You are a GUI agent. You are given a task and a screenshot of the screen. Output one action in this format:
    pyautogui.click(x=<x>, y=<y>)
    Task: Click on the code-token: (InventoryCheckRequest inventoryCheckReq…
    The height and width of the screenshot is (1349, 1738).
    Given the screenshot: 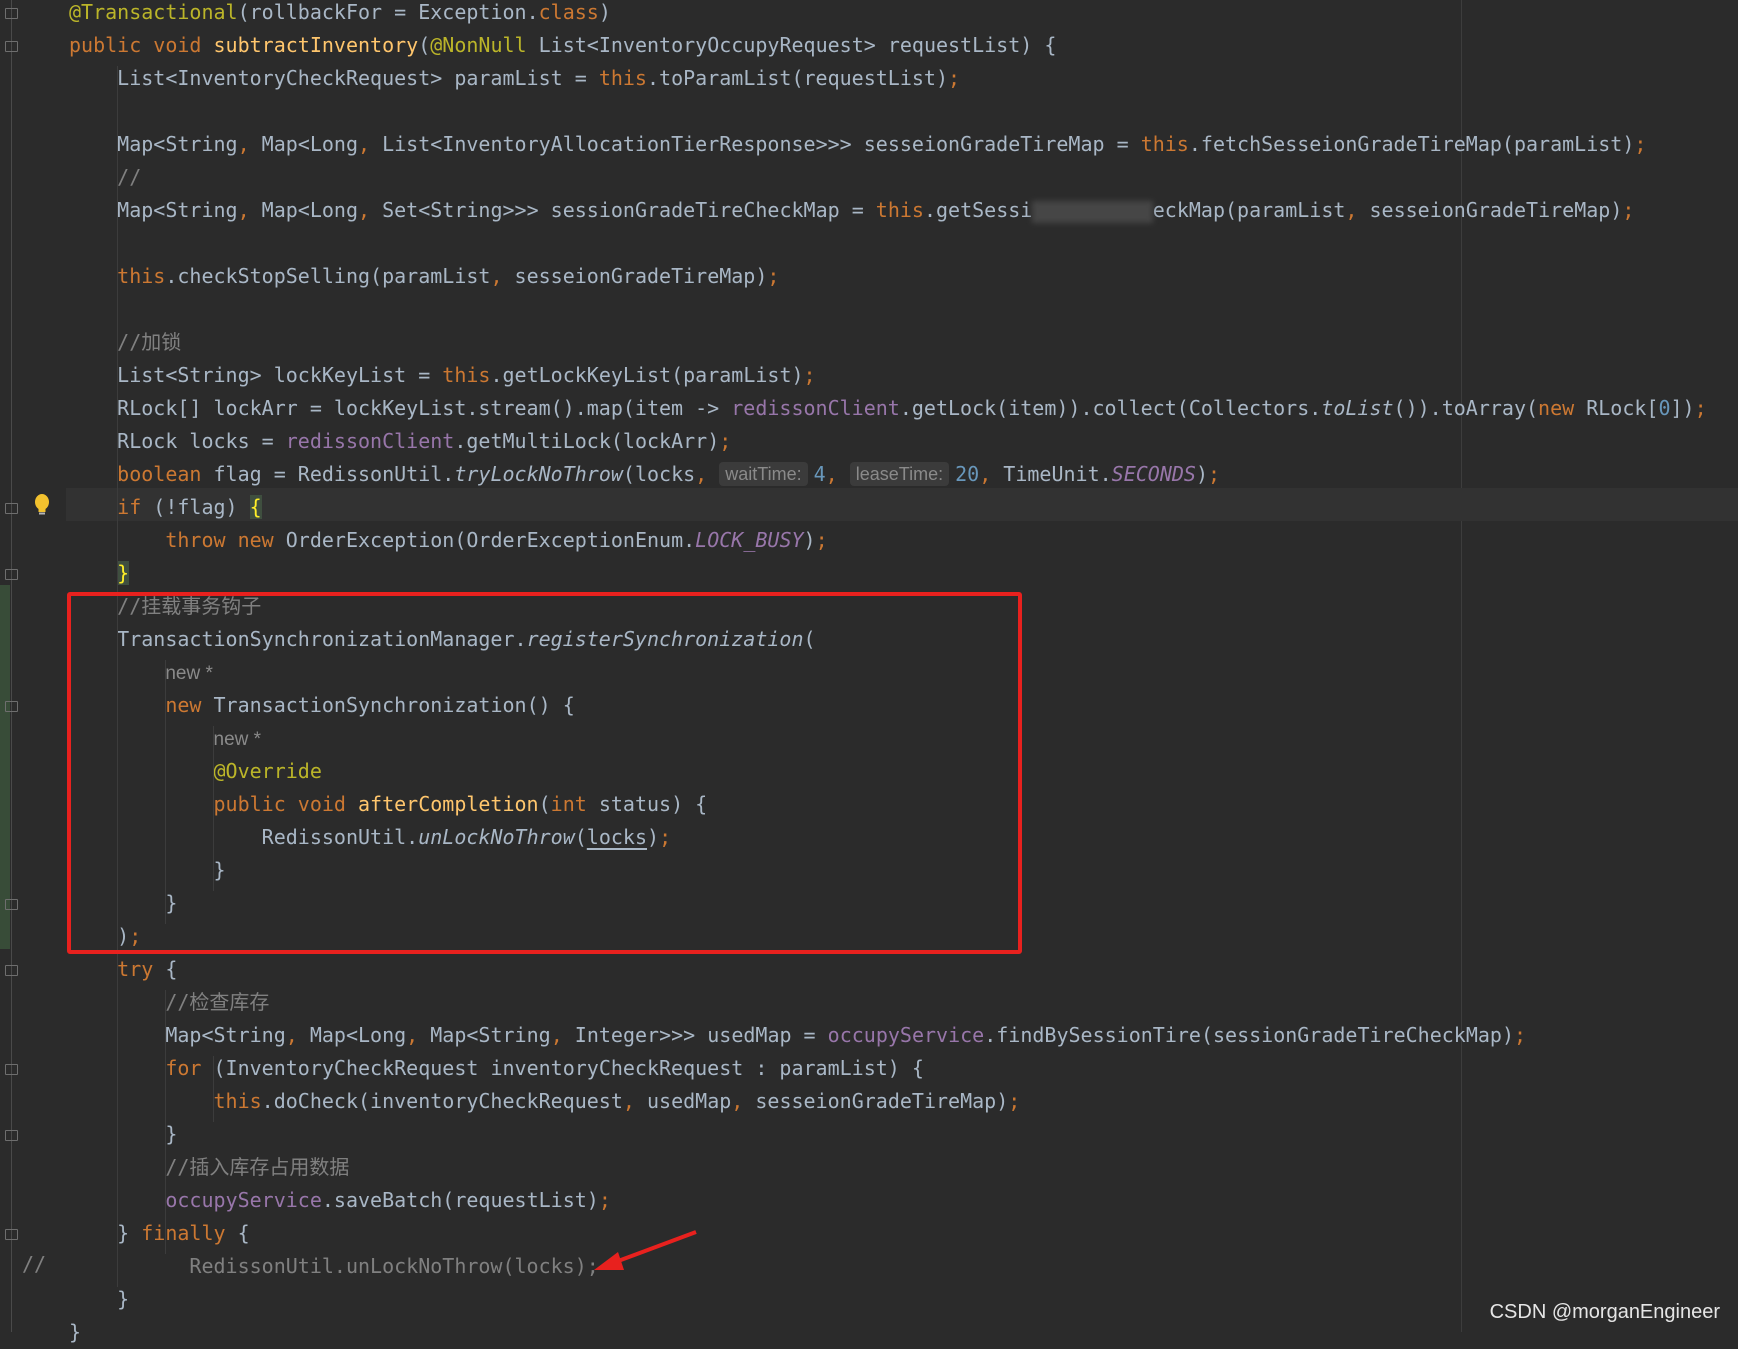 What is the action you would take?
    pyautogui.click(x=568, y=1068)
    